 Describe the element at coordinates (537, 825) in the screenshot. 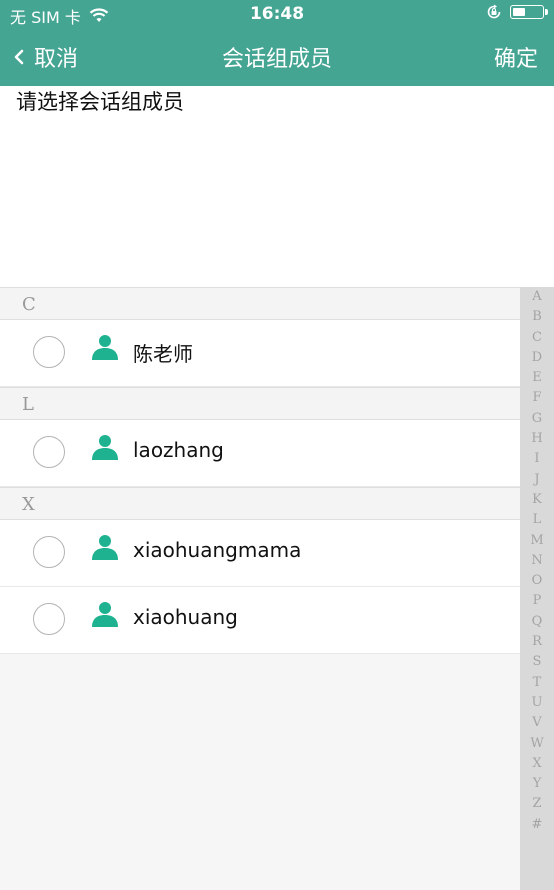

I see `index-letter: #` at that location.